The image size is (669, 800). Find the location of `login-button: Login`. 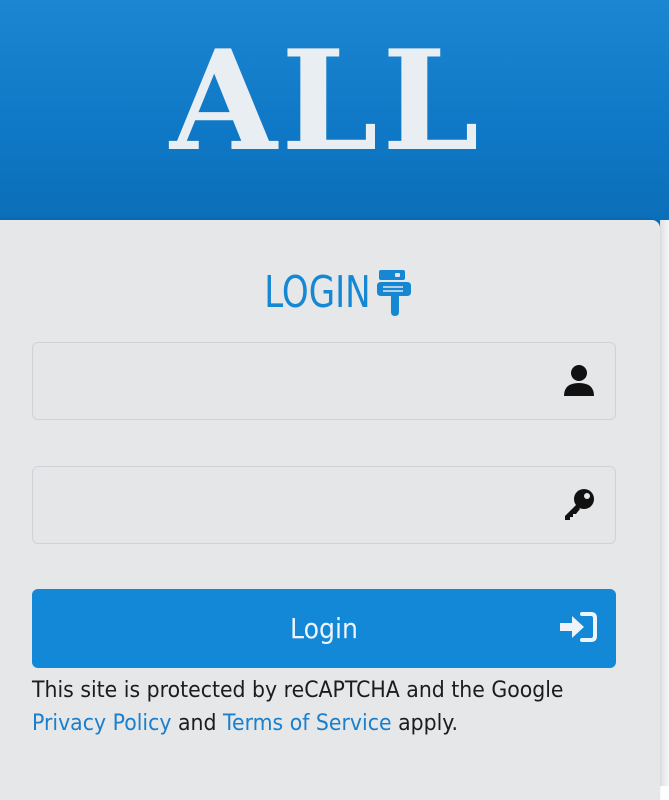

login-button: Login is located at coordinates (324, 628).